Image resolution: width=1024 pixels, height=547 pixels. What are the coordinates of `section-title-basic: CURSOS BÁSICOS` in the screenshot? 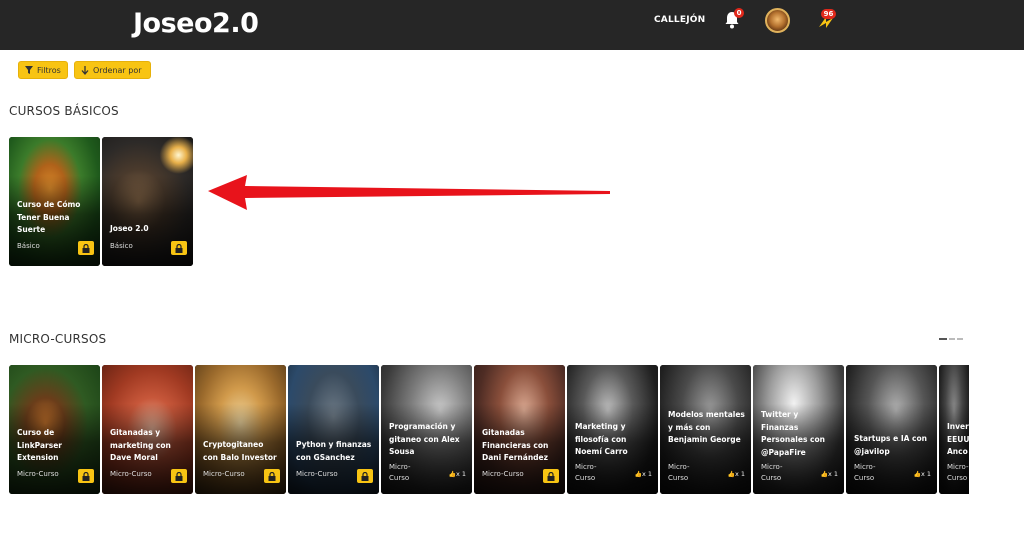 It's located at (64, 111).